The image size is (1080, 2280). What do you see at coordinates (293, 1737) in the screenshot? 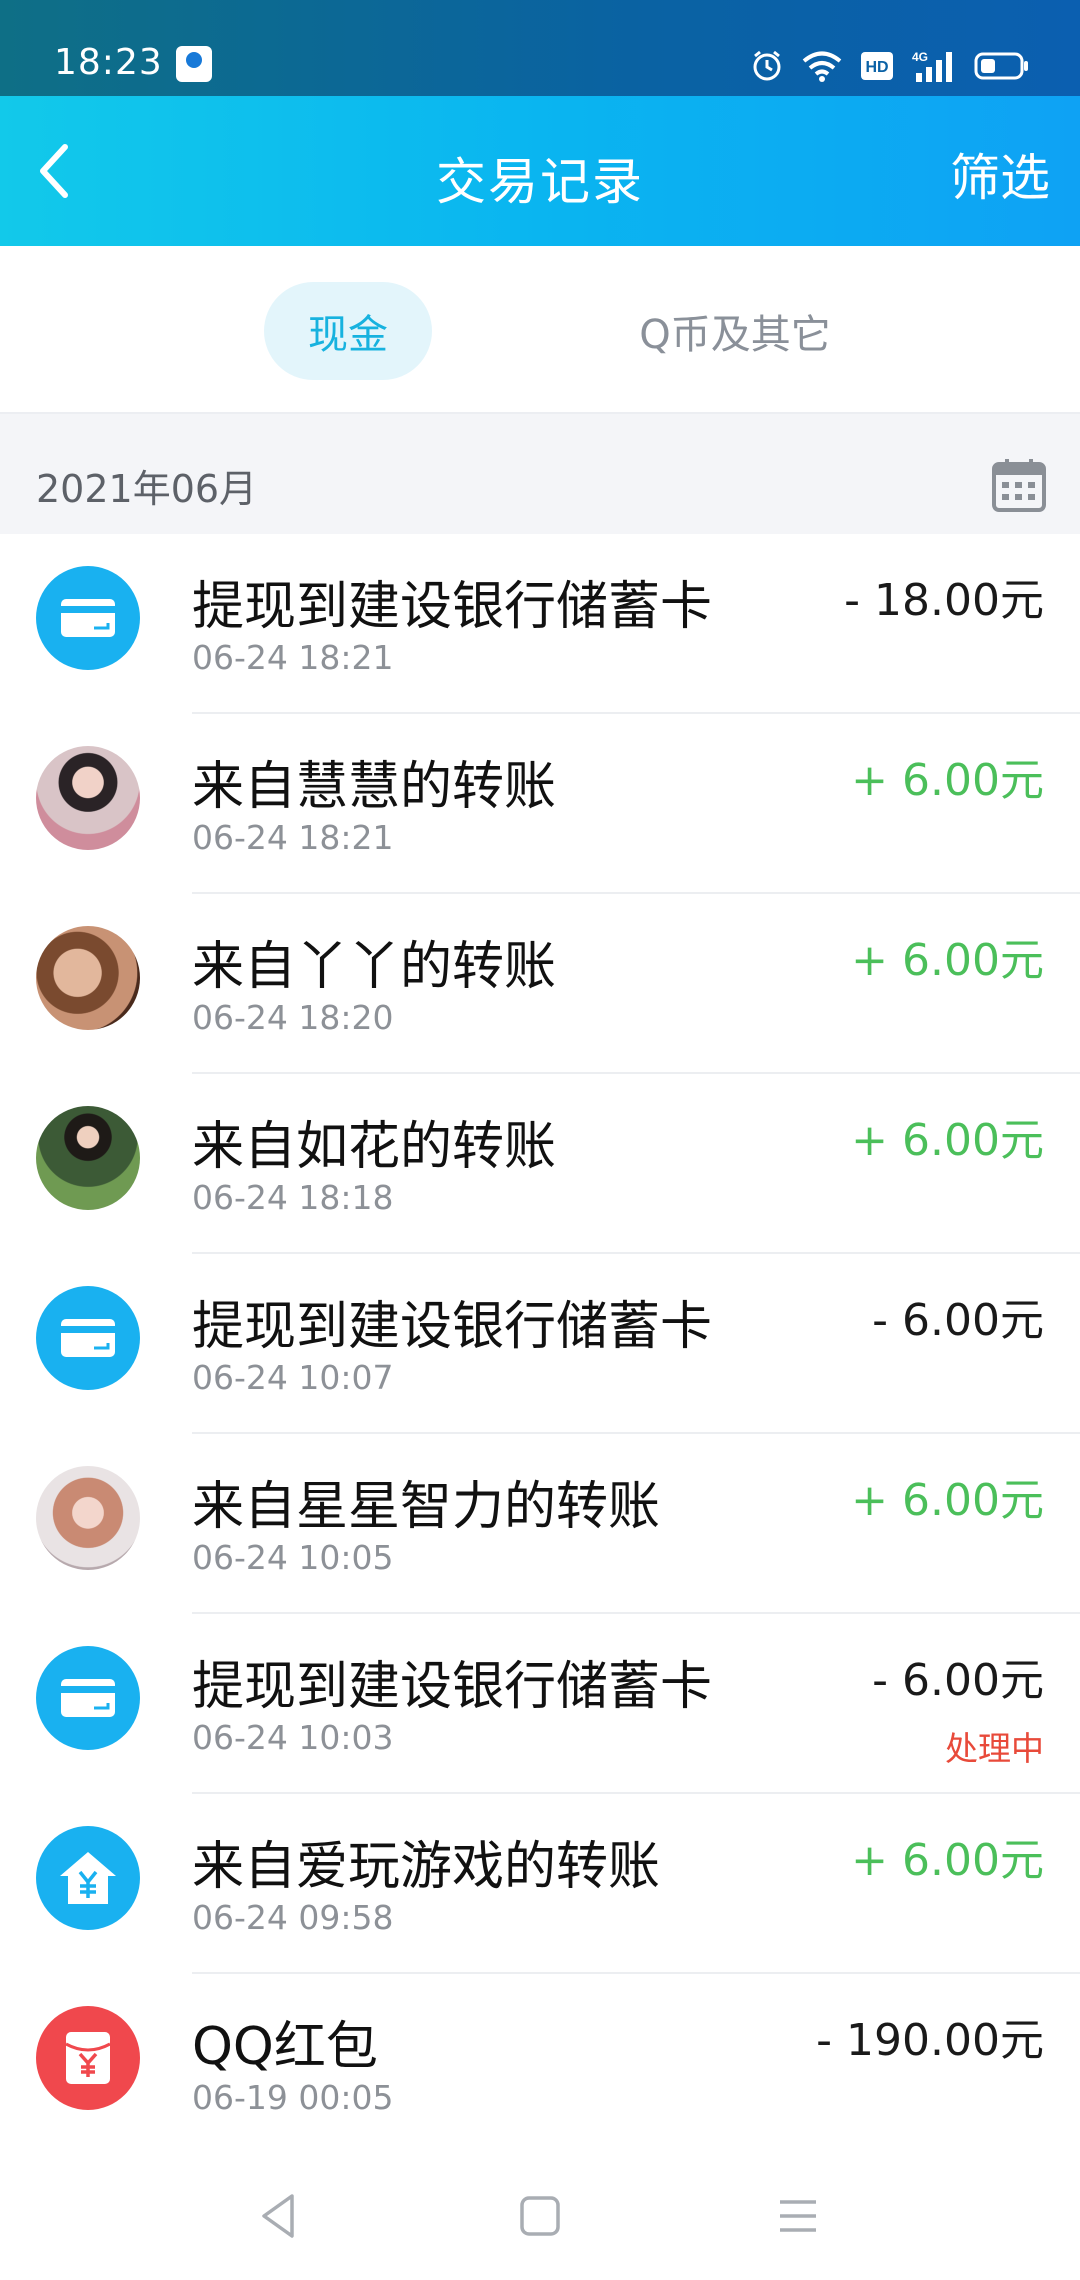
I see `transaction-time: 06-24 10:03` at bounding box center [293, 1737].